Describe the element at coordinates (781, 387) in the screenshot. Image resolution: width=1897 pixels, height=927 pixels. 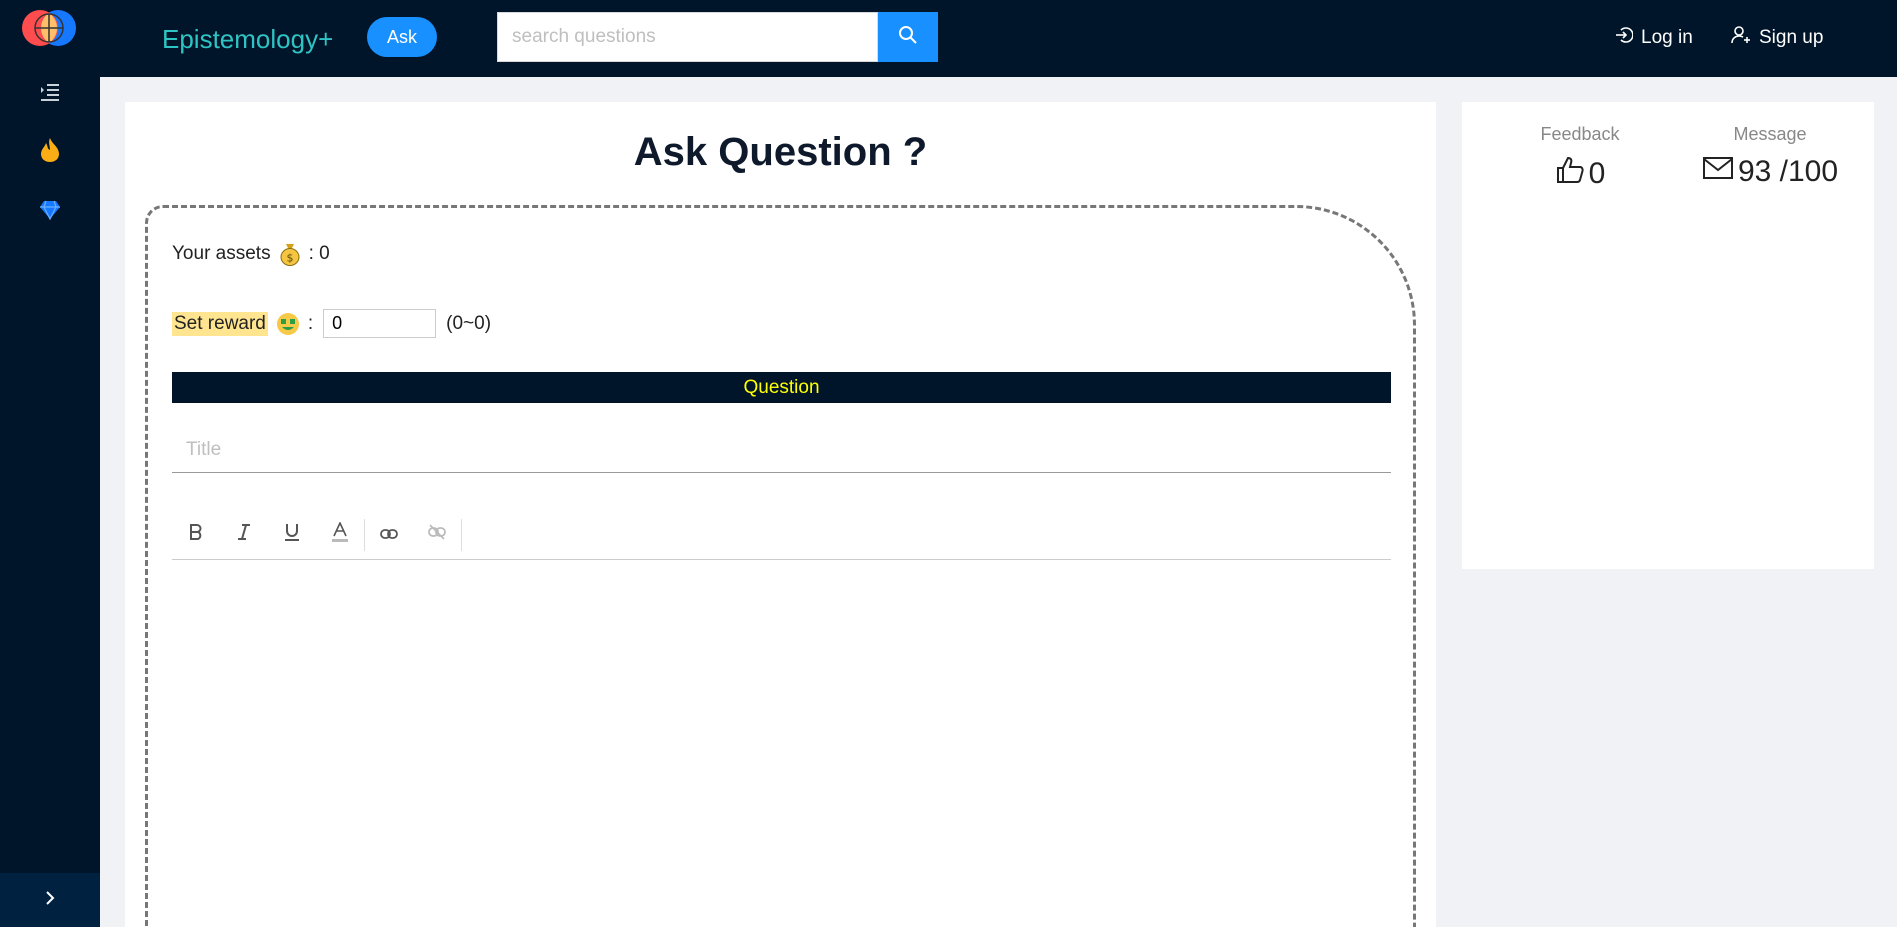
I see `question-header: Question` at that location.